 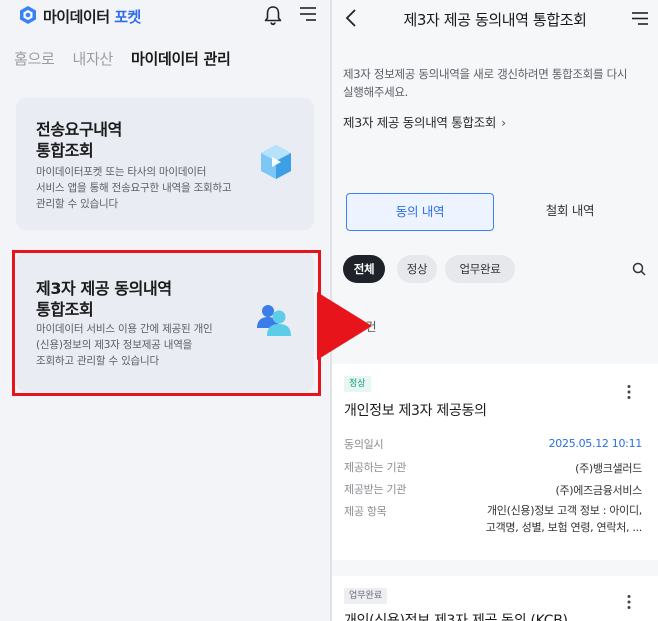 What do you see at coordinates (420, 122) in the screenshot?
I see `link-label: 제3자 제공 동의내역 통합조회` at bounding box center [420, 122].